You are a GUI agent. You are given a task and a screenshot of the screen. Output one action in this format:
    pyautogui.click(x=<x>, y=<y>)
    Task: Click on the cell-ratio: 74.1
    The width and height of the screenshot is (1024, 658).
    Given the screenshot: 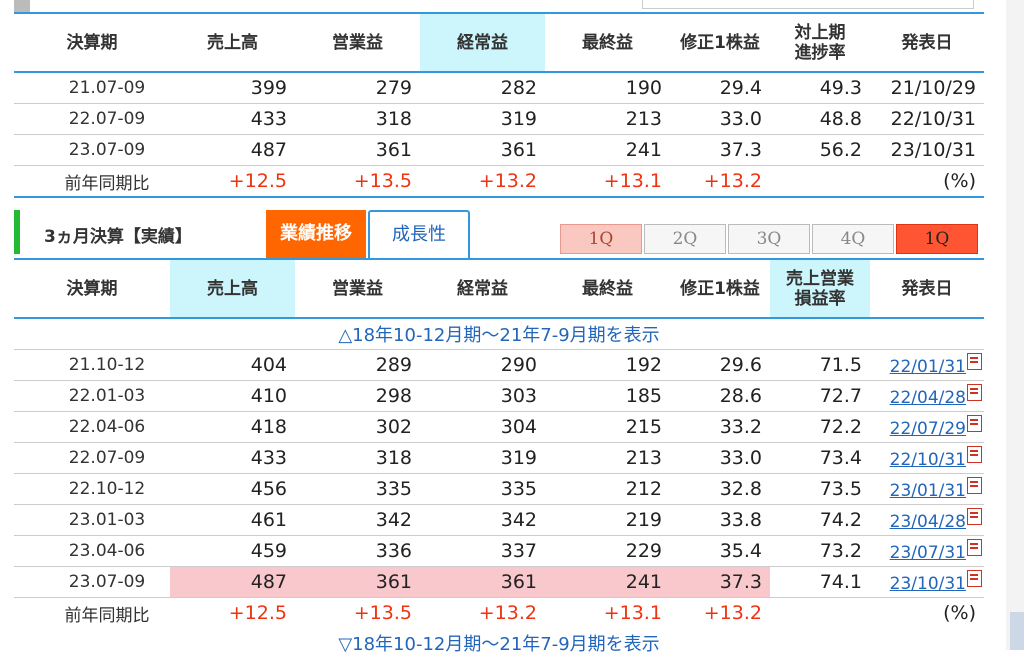 What is the action you would take?
    pyautogui.click(x=820, y=582)
    